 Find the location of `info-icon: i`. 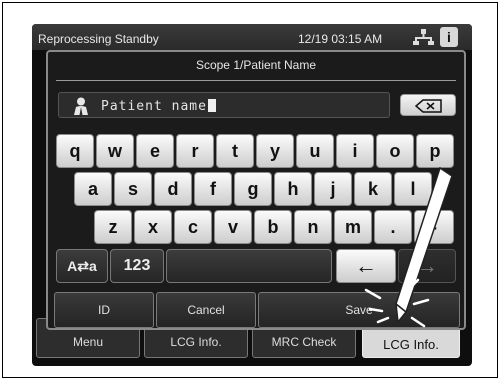

info-icon: i is located at coordinates (449, 37).